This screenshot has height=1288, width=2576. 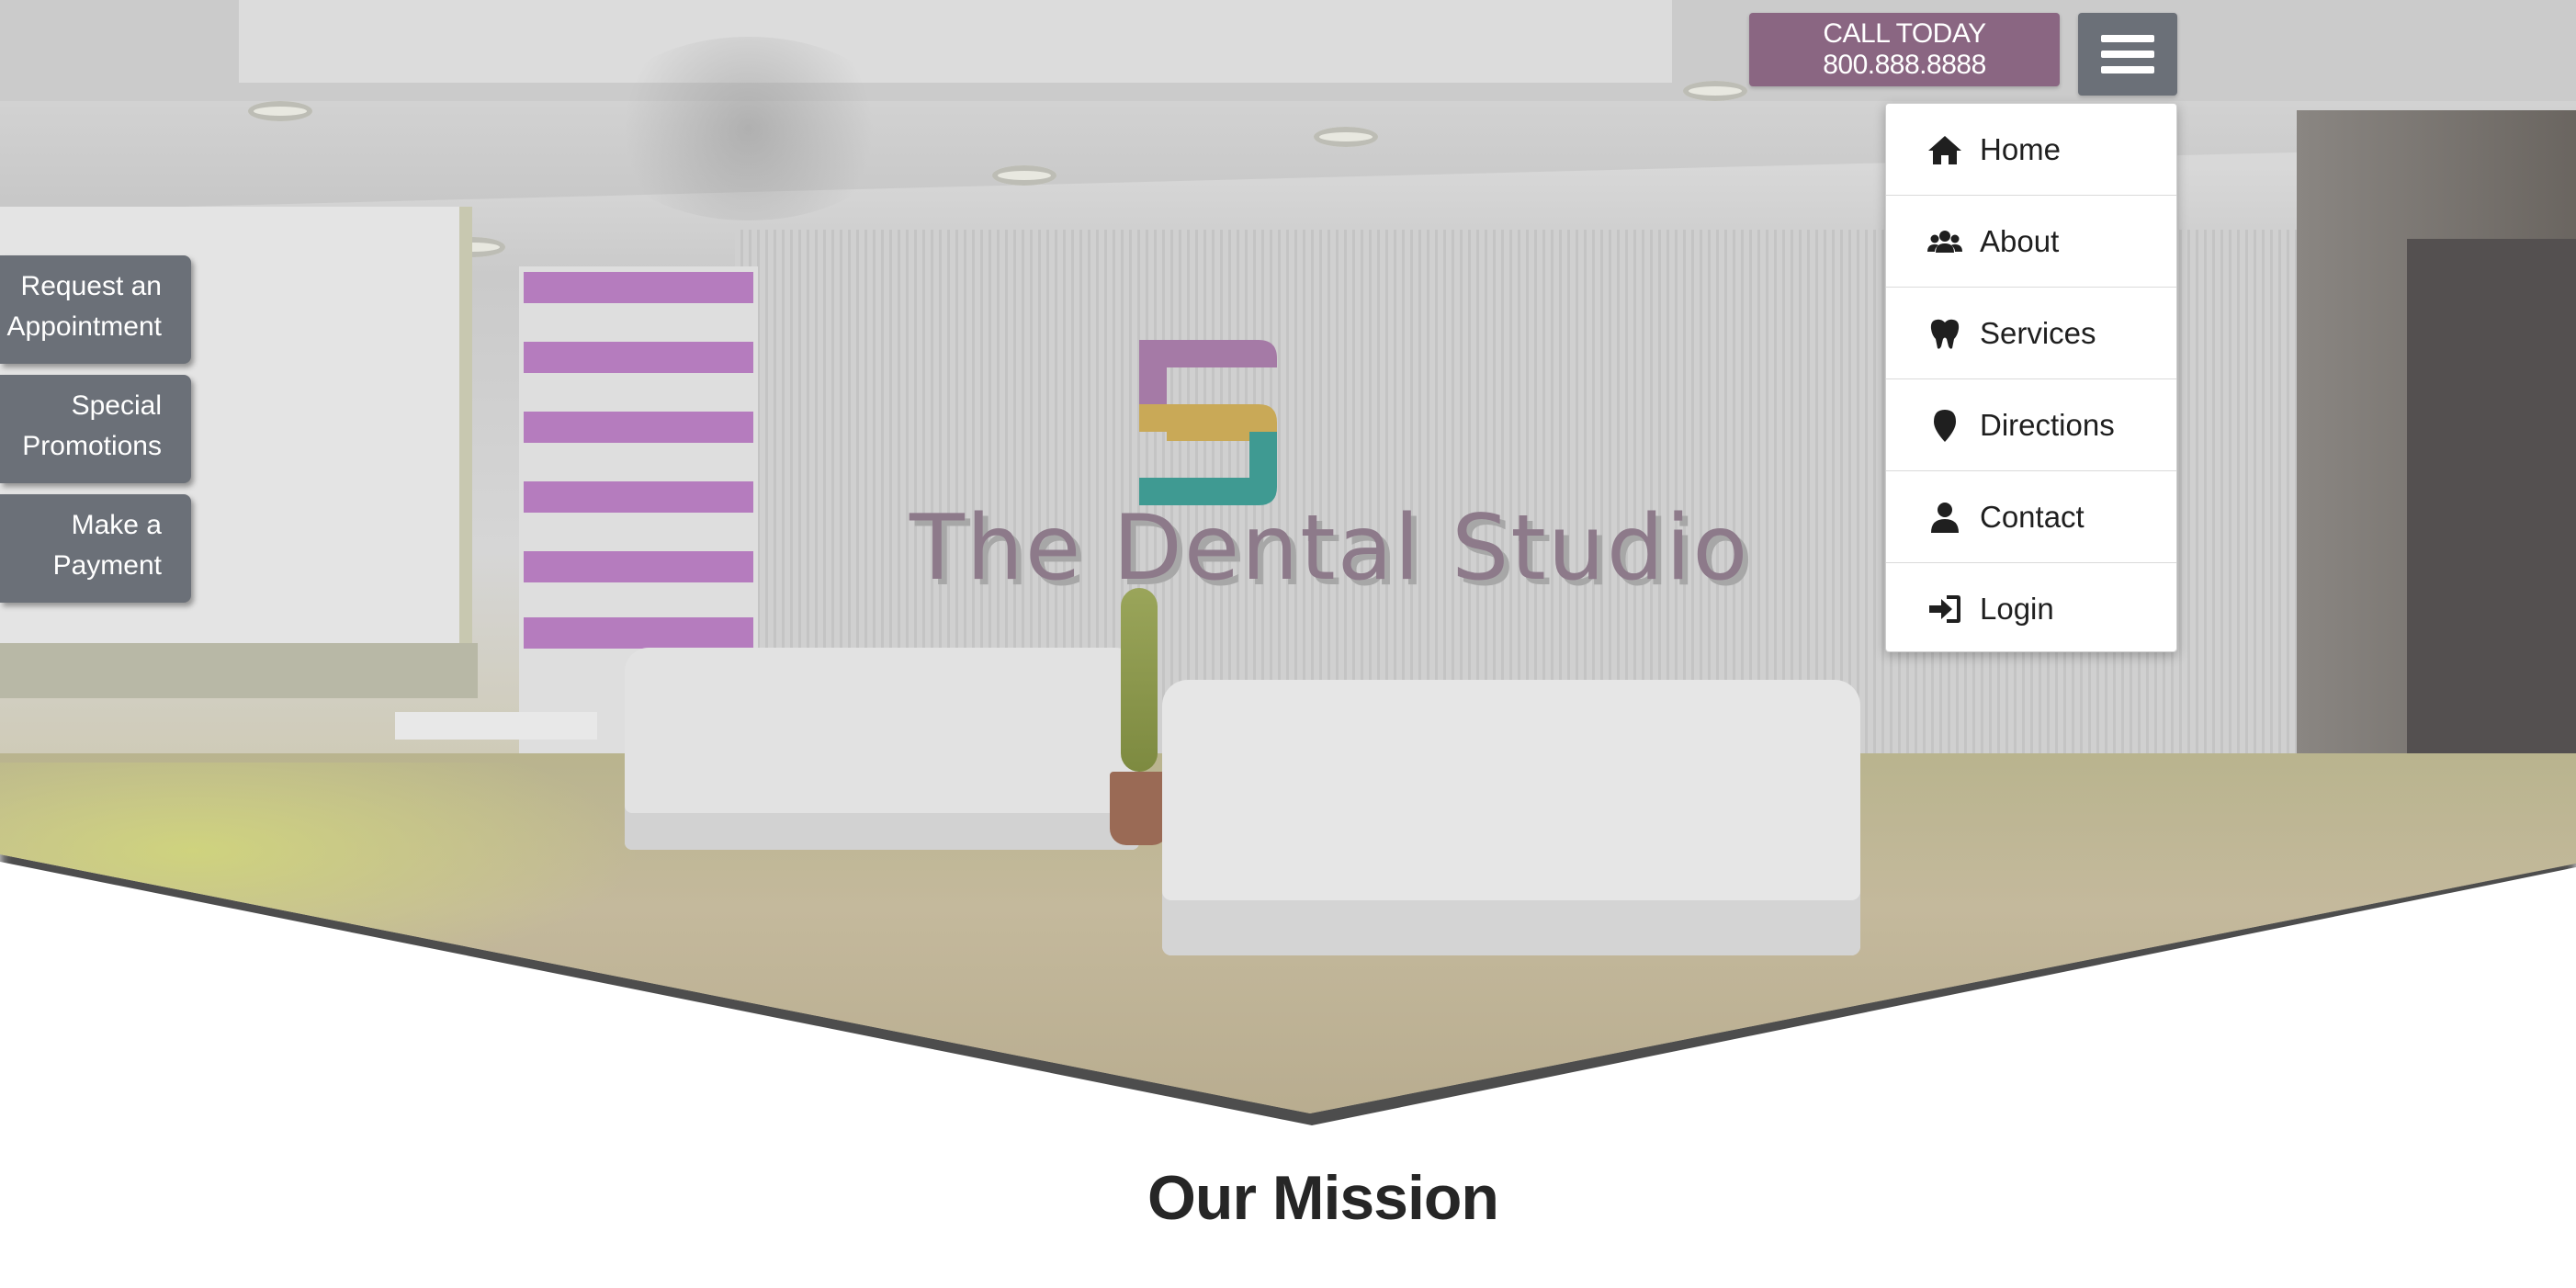 What do you see at coordinates (955, 41) in the screenshot?
I see `ceiling-panel` at bounding box center [955, 41].